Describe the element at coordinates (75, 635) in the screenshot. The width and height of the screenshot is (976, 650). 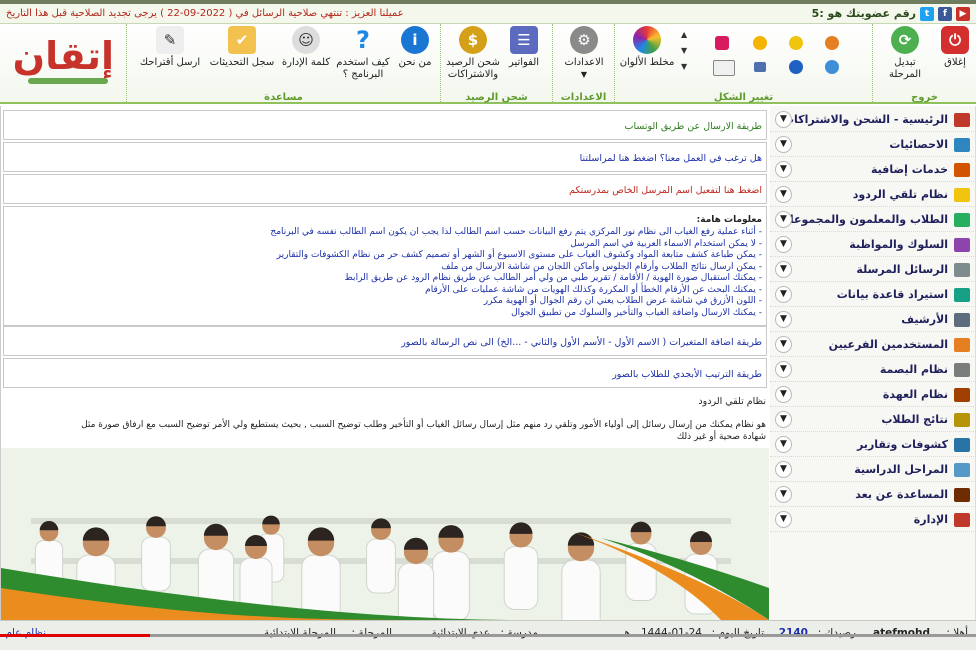
I see `video-progress-played` at that location.